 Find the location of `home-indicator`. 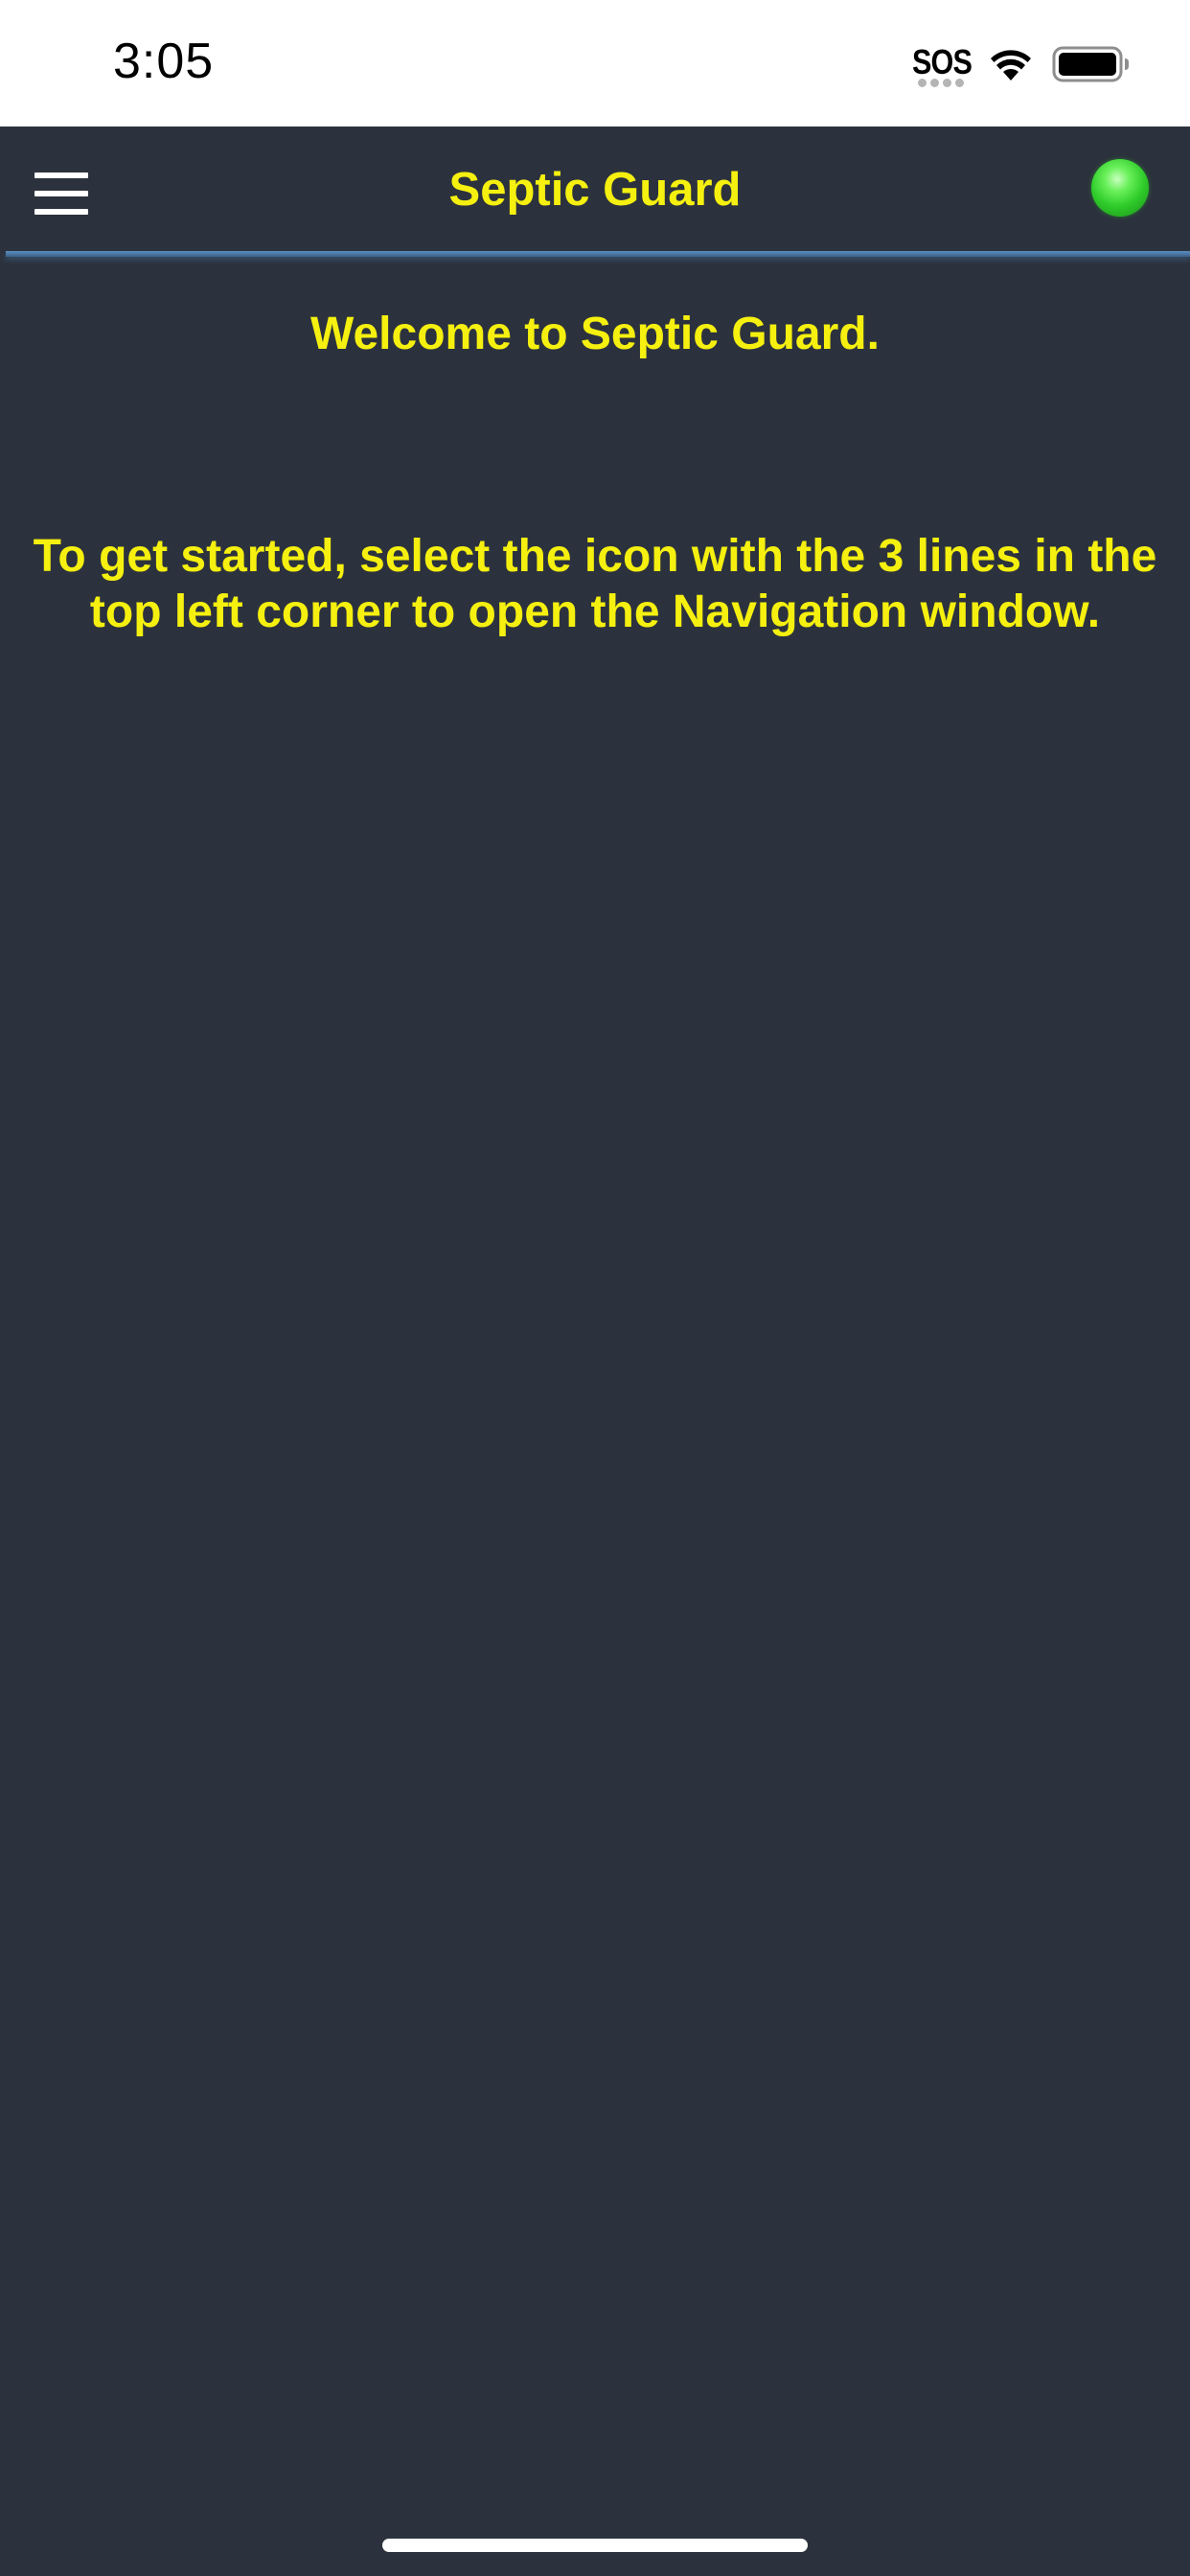

home-indicator is located at coordinates (595, 2545).